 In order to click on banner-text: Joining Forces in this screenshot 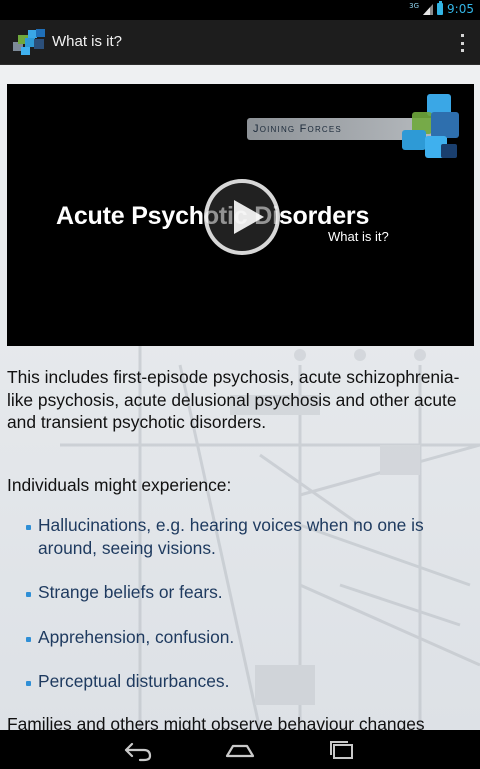, I will do `click(297, 129)`.